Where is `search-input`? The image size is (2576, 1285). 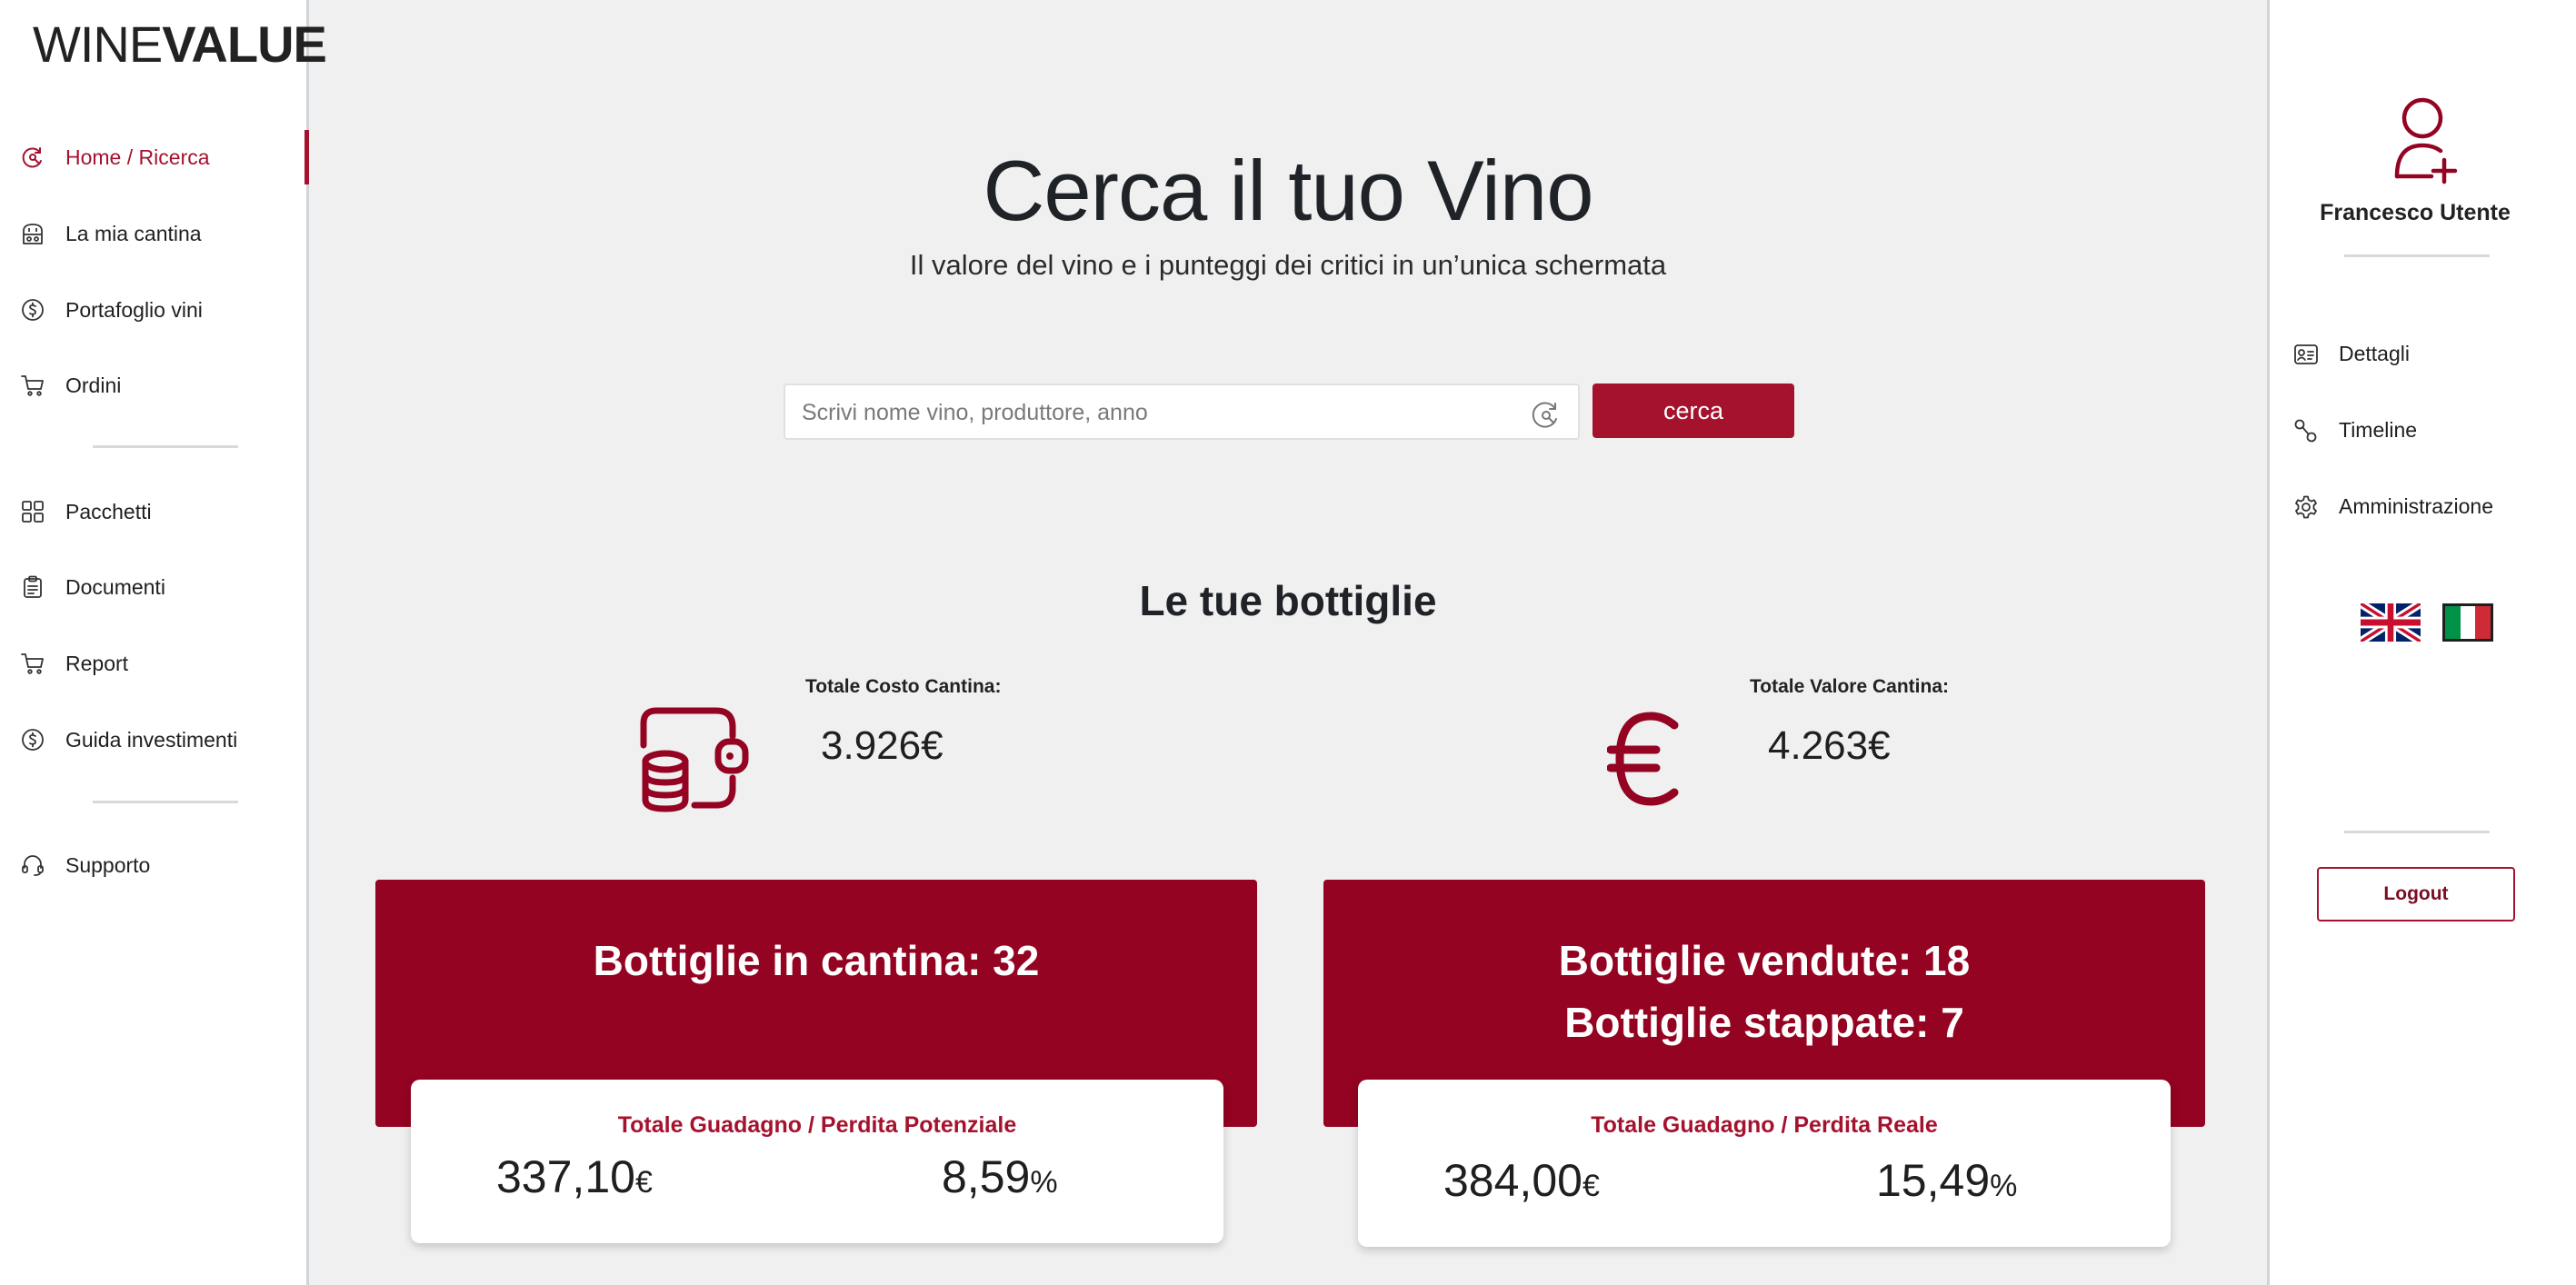
search-input is located at coordinates (1157, 413).